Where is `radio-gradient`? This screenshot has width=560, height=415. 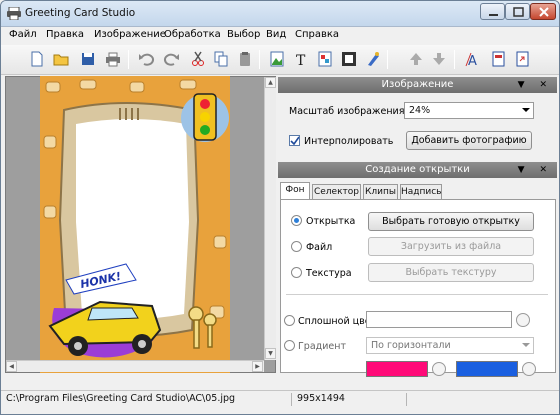
radio-gradient is located at coordinates (289, 345).